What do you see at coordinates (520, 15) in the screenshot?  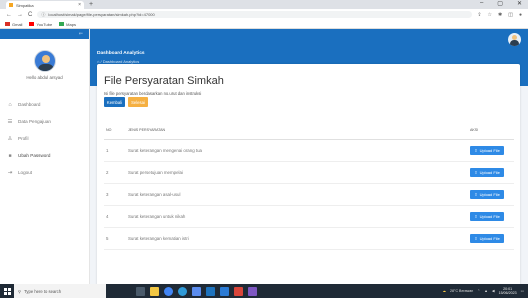 I see `profile-icon: ●` at bounding box center [520, 15].